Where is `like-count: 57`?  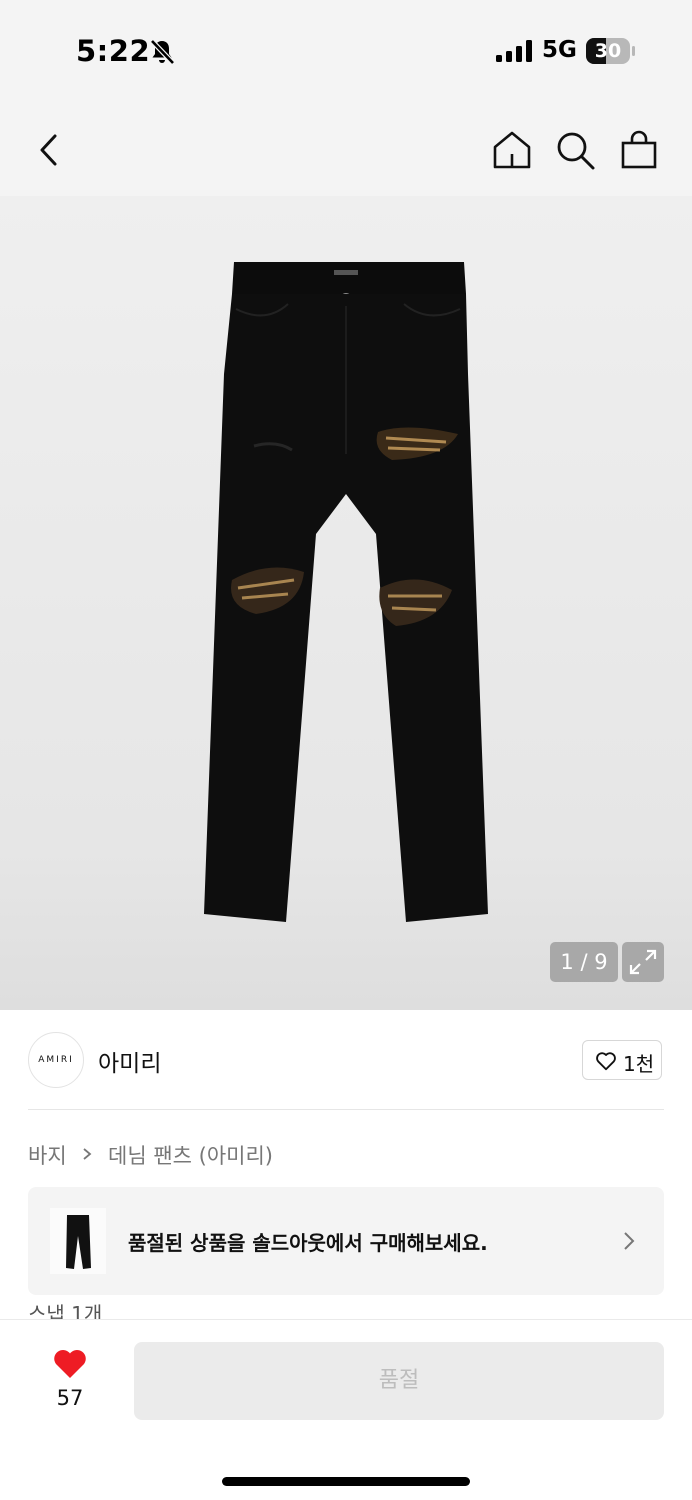
like-count: 57 is located at coordinates (70, 1398).